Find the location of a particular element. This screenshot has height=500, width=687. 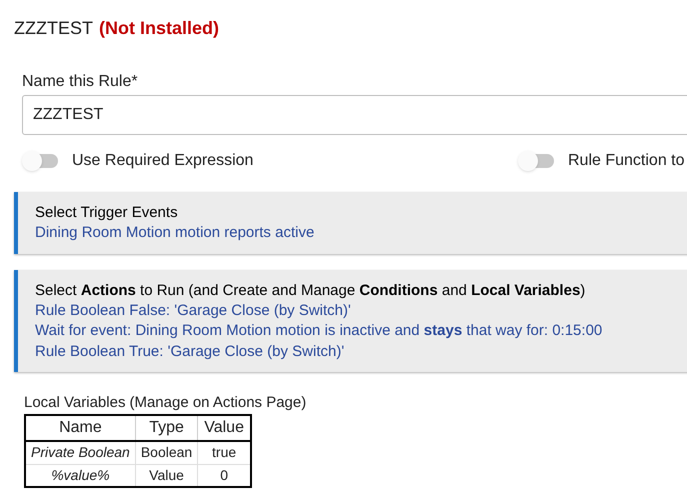

field-label: Name this Rule* is located at coordinates (80, 82).